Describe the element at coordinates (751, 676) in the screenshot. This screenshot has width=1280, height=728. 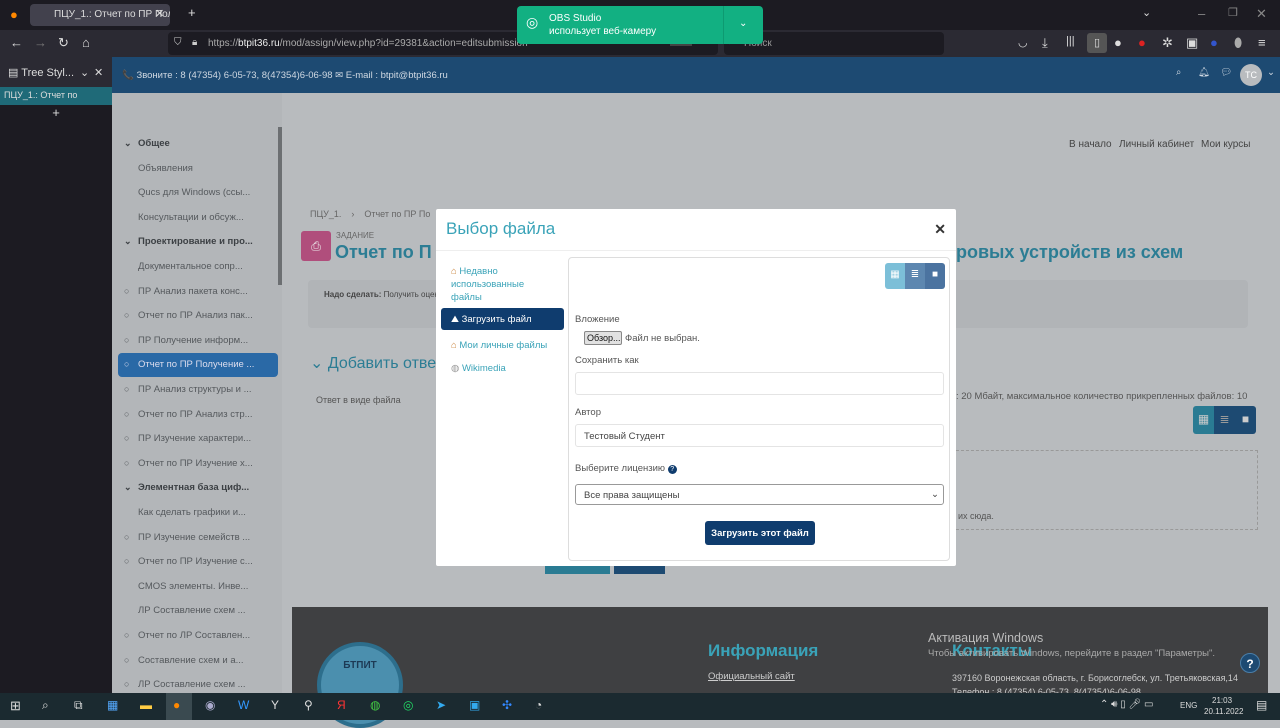
I see `official-site-link: Официальный сайт` at that location.